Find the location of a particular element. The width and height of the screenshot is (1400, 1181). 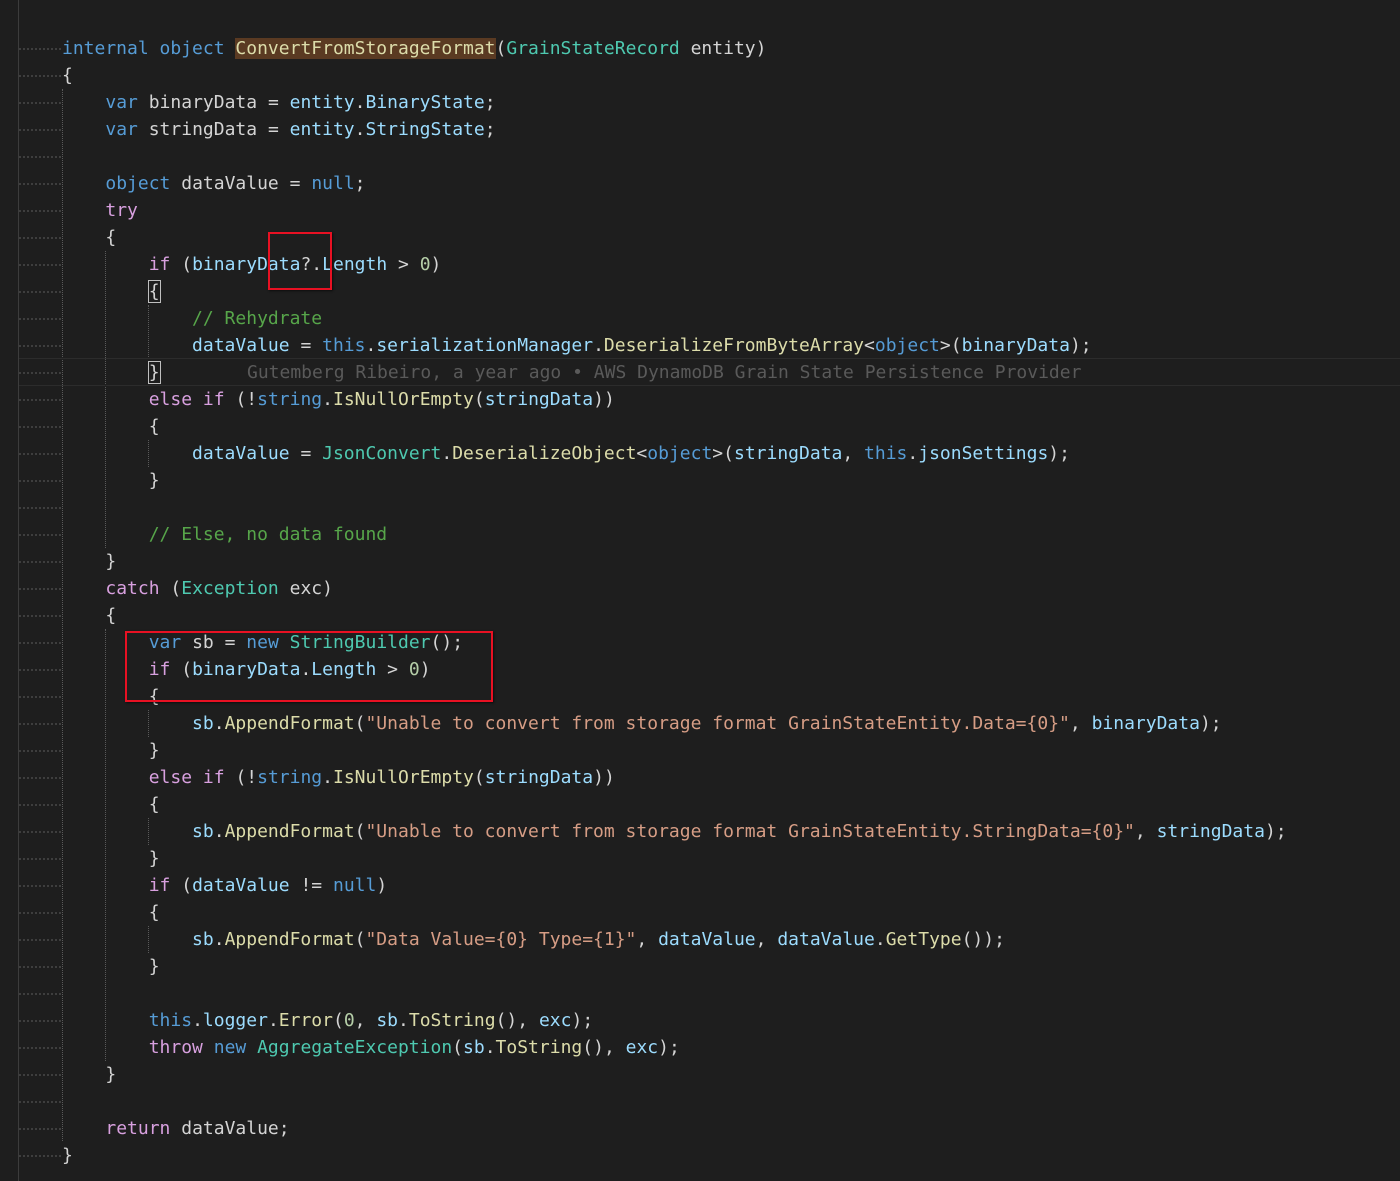

type-token: JsonConvert is located at coordinates (381, 453).